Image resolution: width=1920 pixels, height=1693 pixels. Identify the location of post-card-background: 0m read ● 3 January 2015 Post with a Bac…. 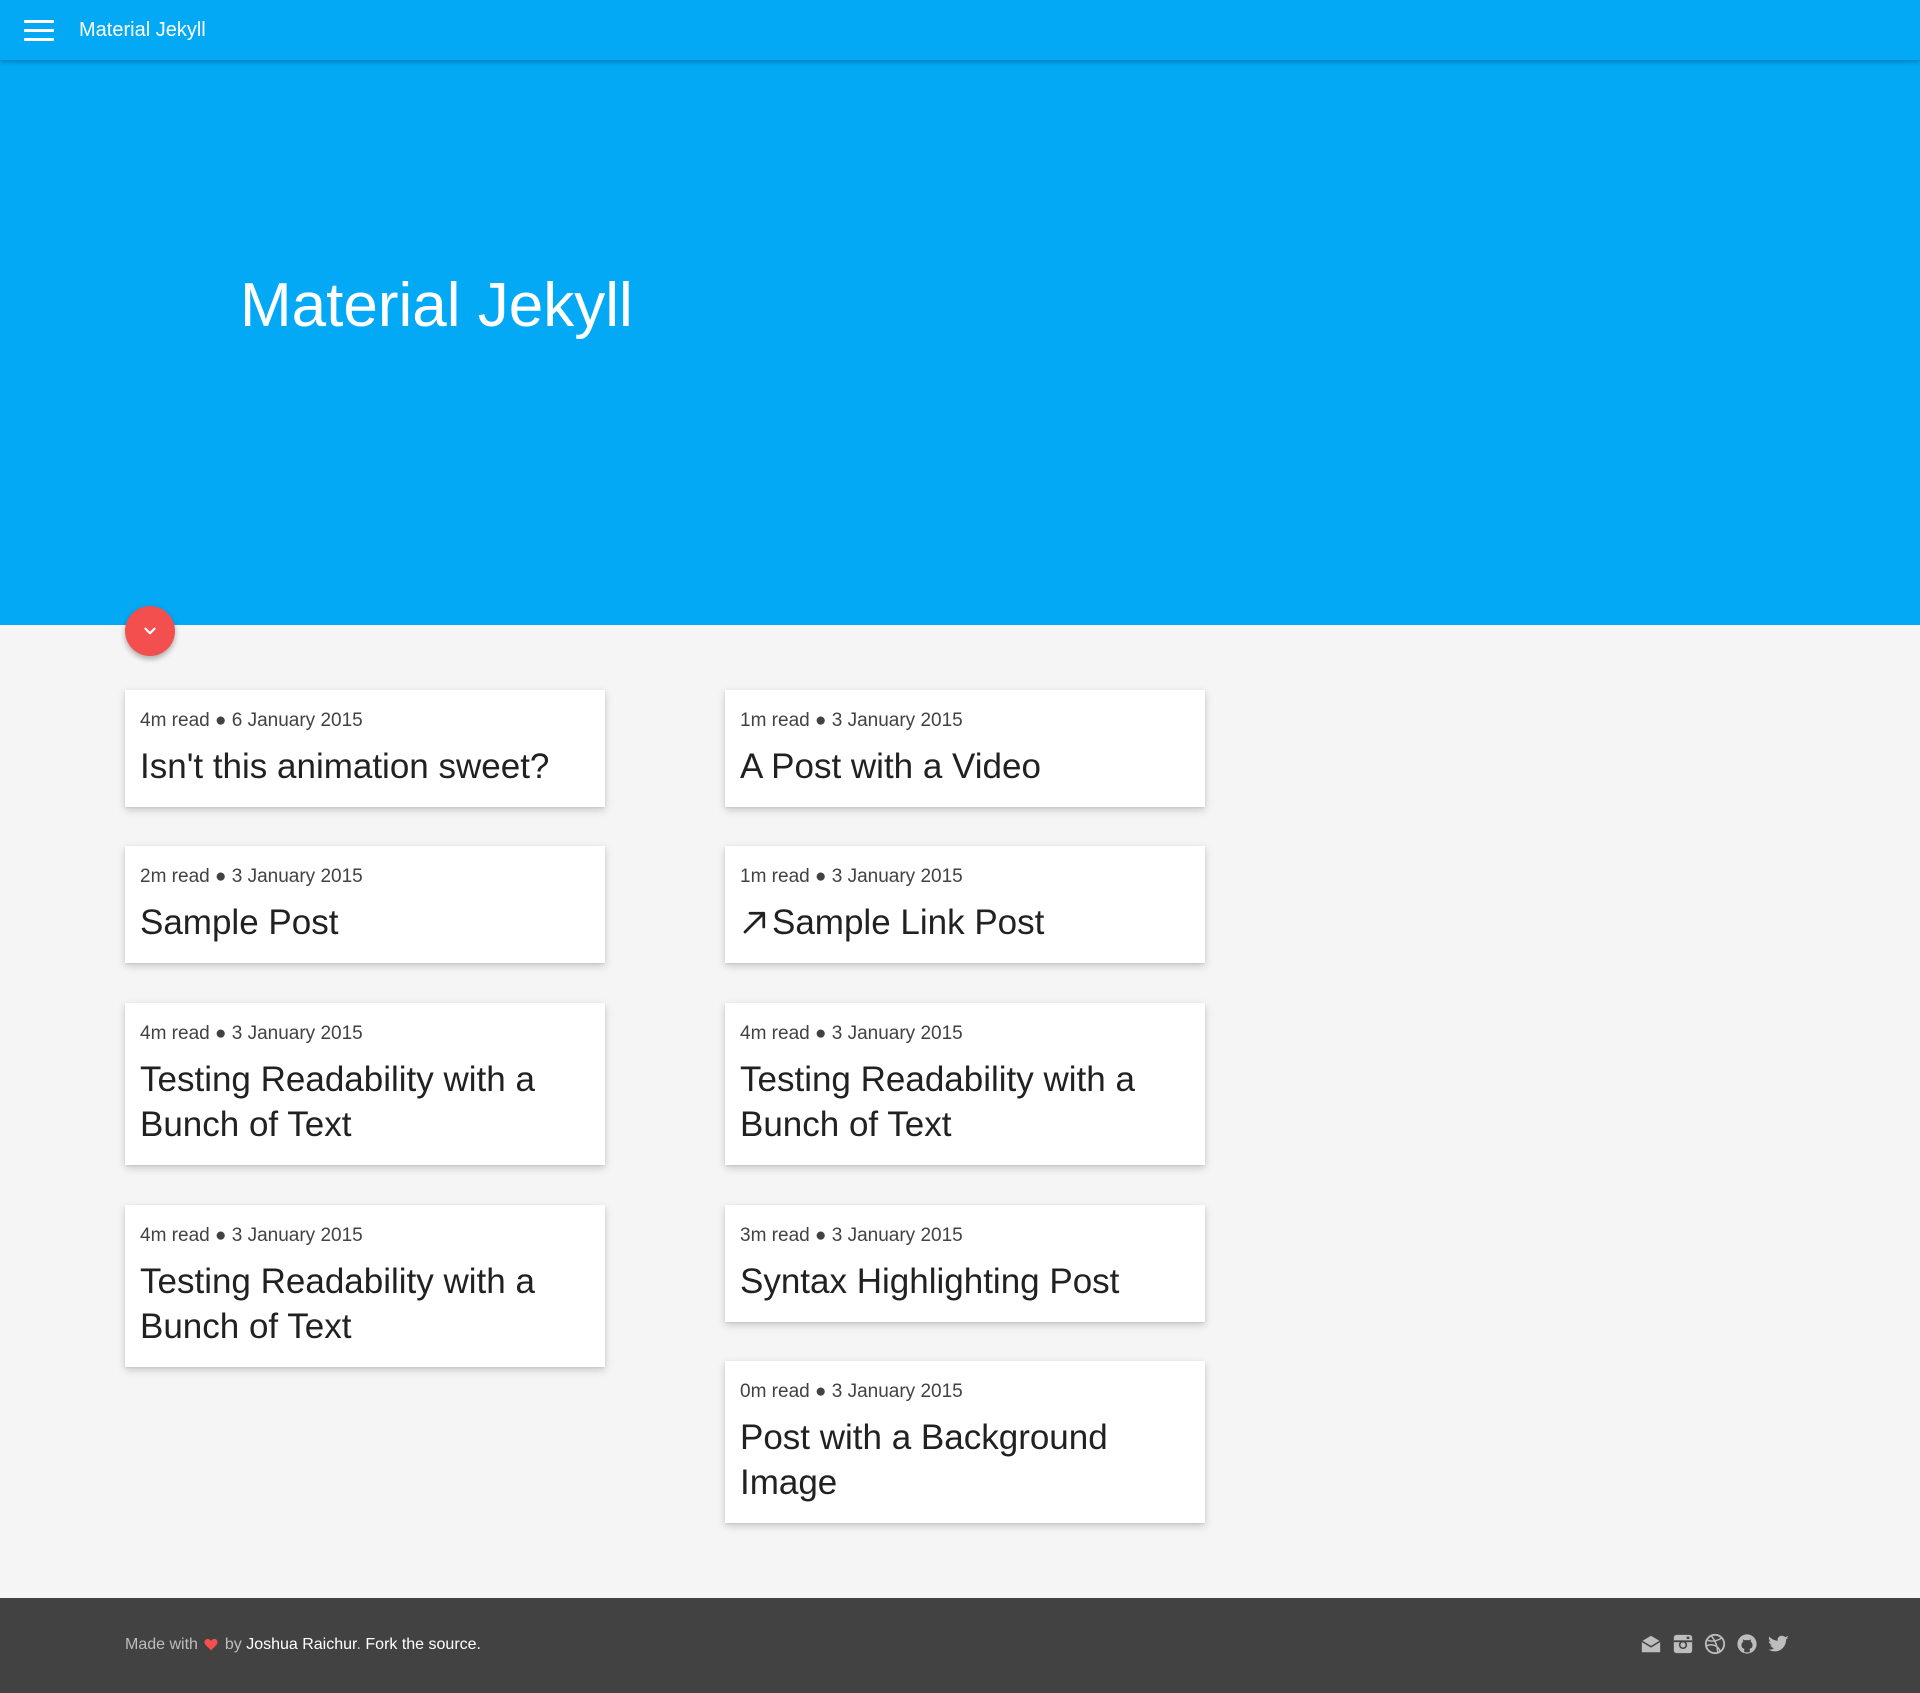
(965, 1442).